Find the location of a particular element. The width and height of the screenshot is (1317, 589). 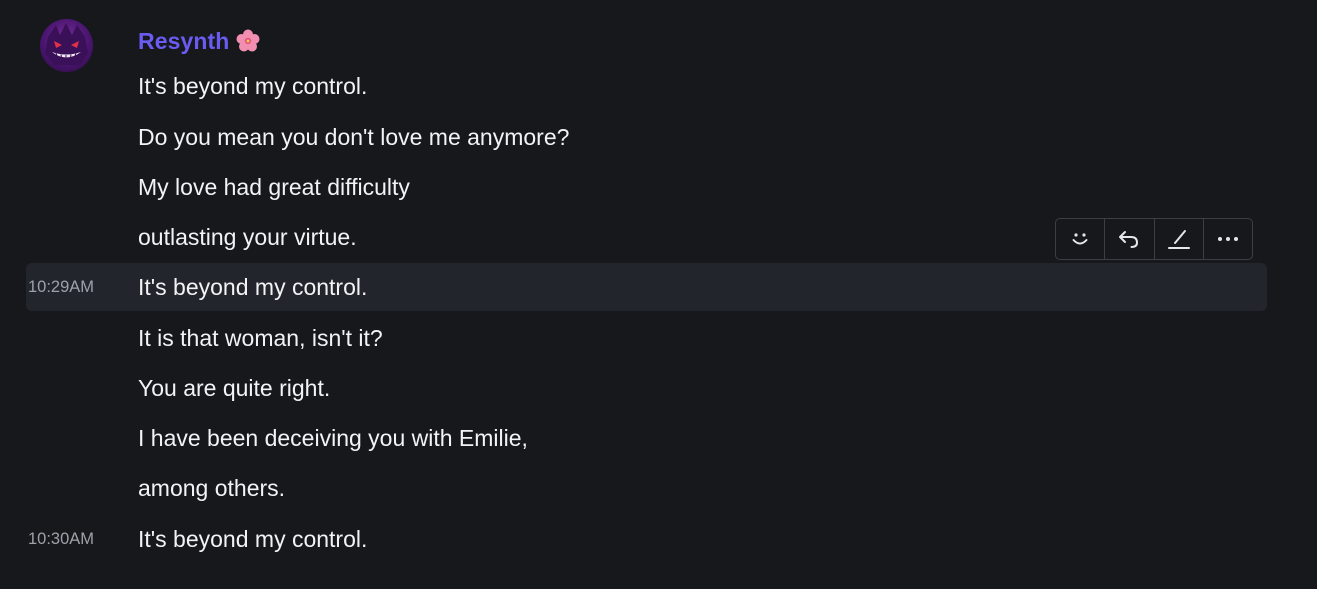

message-row: I have been deceiving you with Emilie, is located at coordinates (646, 438).